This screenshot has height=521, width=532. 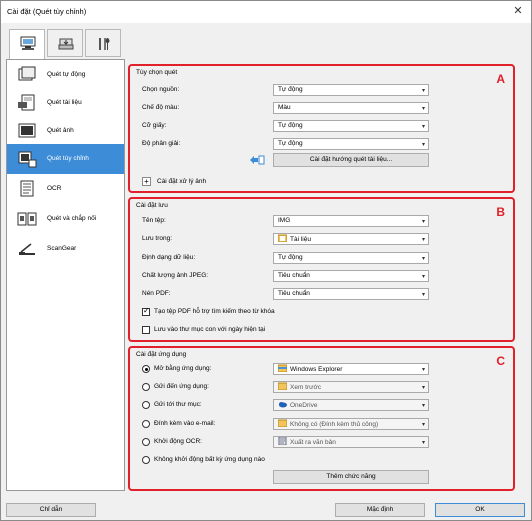 What do you see at coordinates (65, 75) in the screenshot?
I see `sidebar-item-auto-scan: Quét tự động` at bounding box center [65, 75].